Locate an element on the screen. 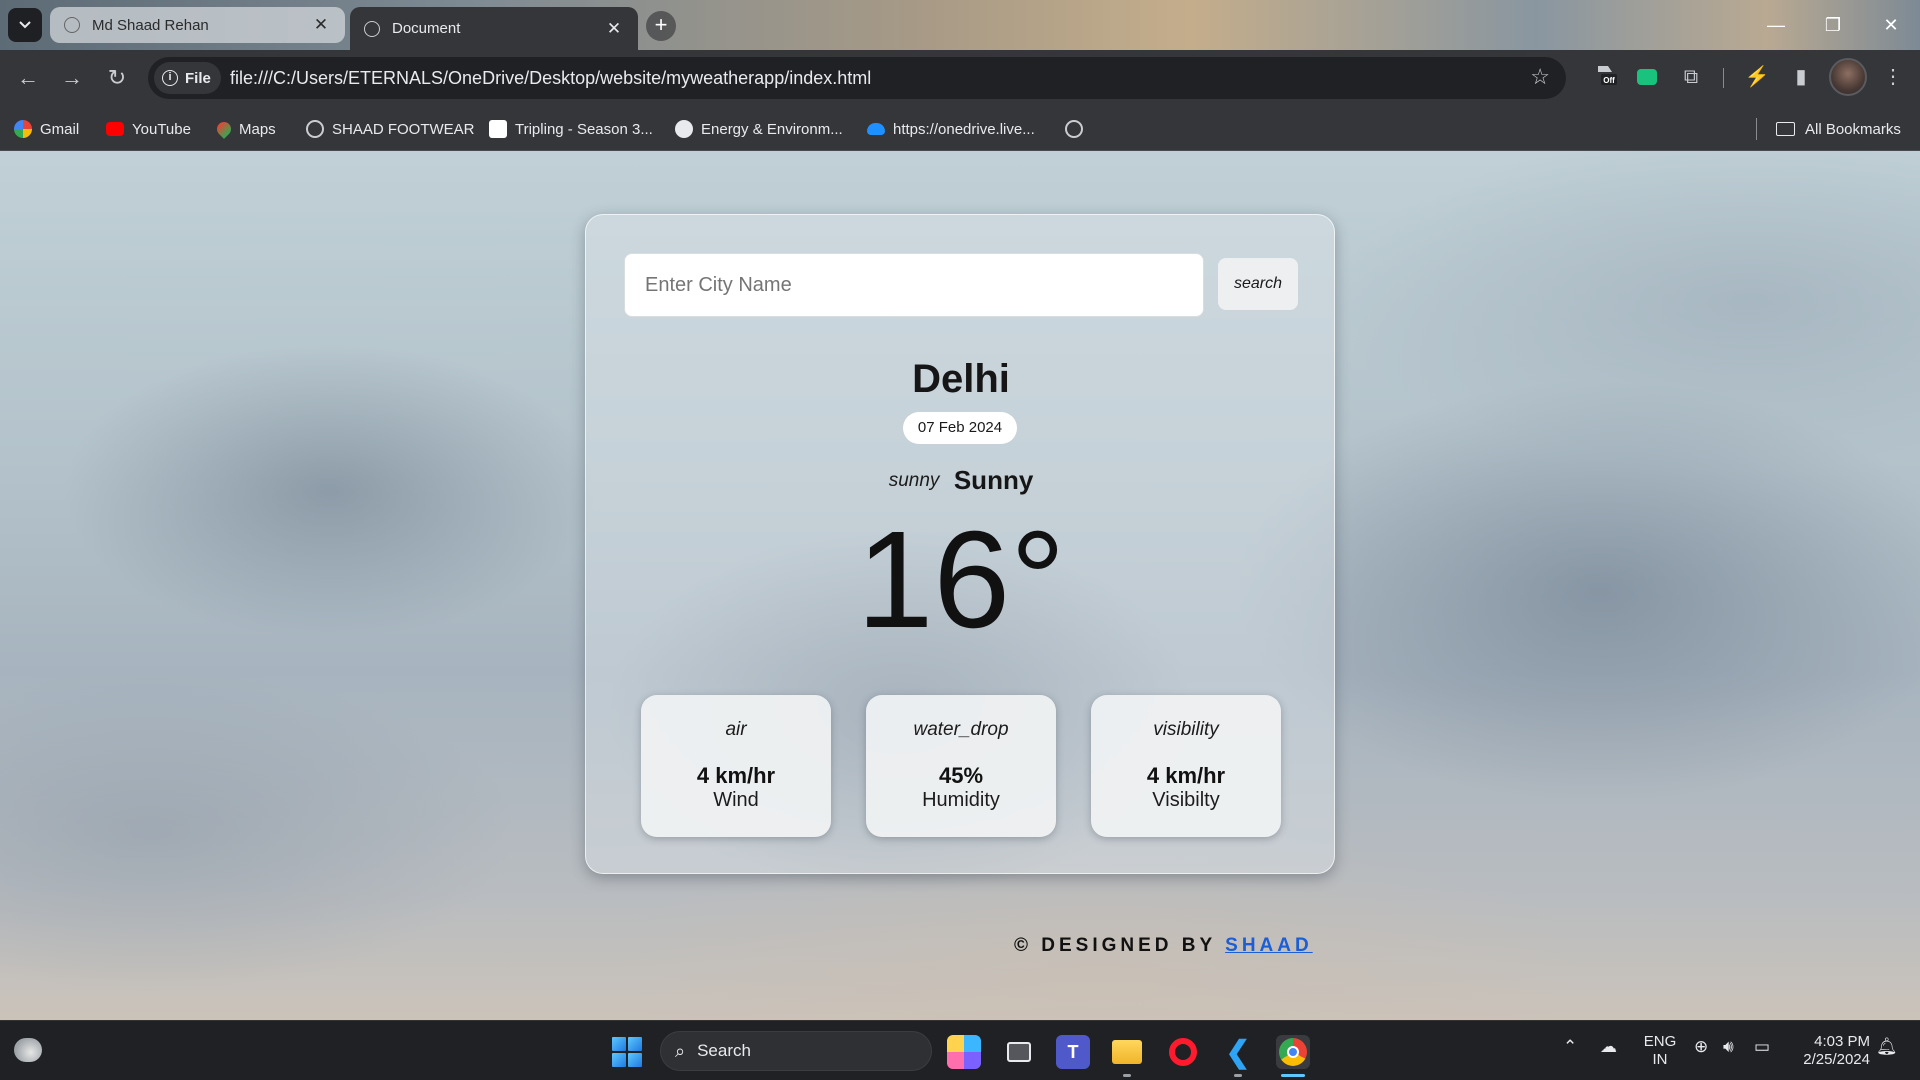 Image resolution: width=1920 pixels, height=1080 pixels. battery-icon: ▭ is located at coordinates (1762, 1047).